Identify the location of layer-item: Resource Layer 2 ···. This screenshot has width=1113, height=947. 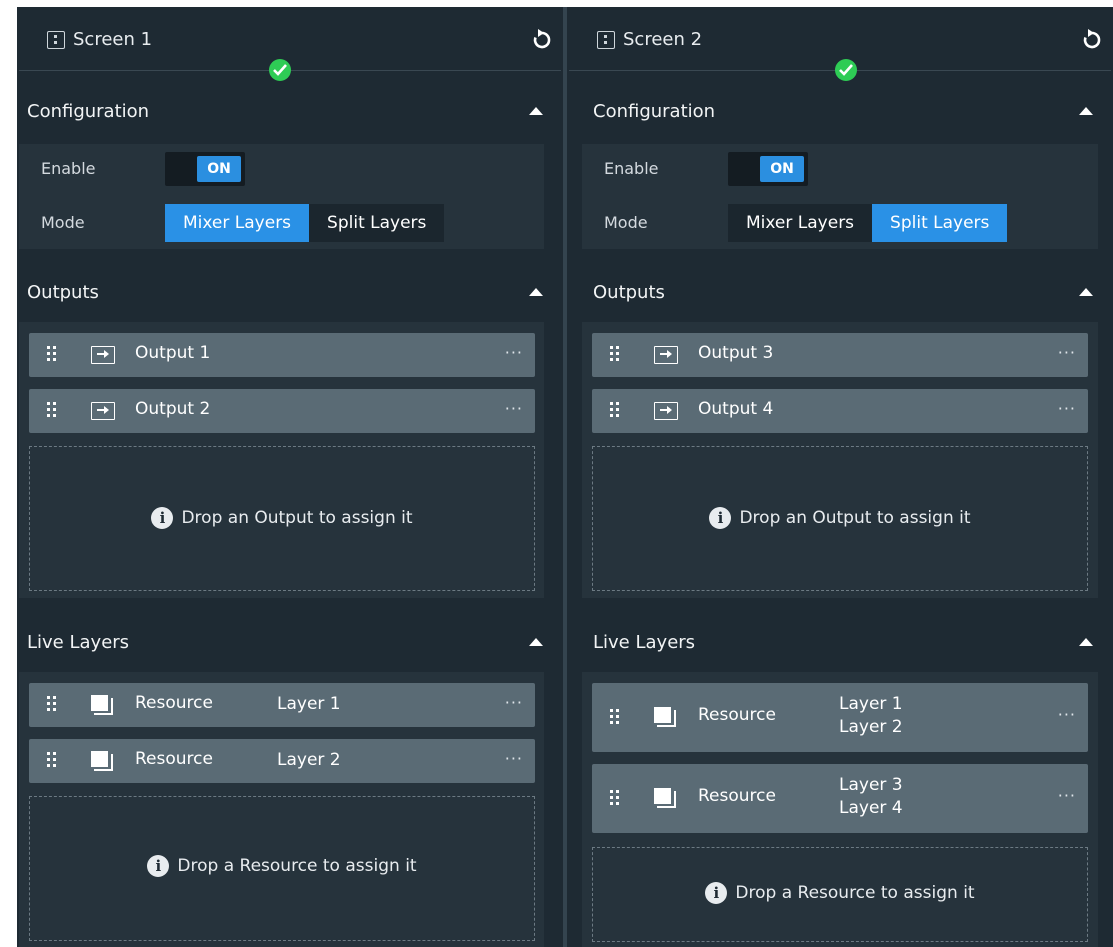
(282, 761).